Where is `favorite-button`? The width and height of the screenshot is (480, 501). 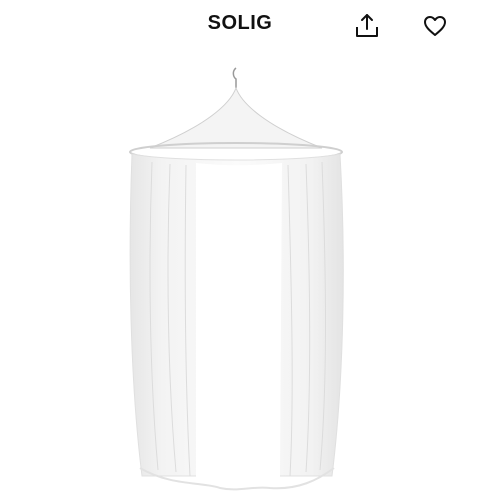
favorite-button is located at coordinates (435, 26).